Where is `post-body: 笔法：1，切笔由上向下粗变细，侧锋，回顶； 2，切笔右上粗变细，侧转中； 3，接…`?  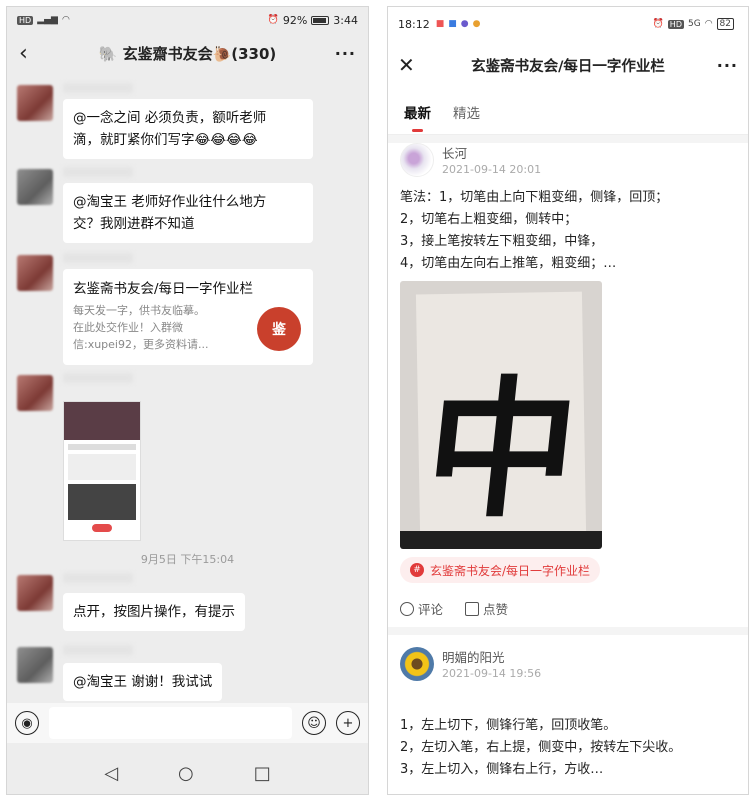 post-body: 笔法：1，切笔由上向下粗变细，侧锋，回顶； 2，切笔右上粗变细，侧转中； 3，接… is located at coordinates (534, 231).